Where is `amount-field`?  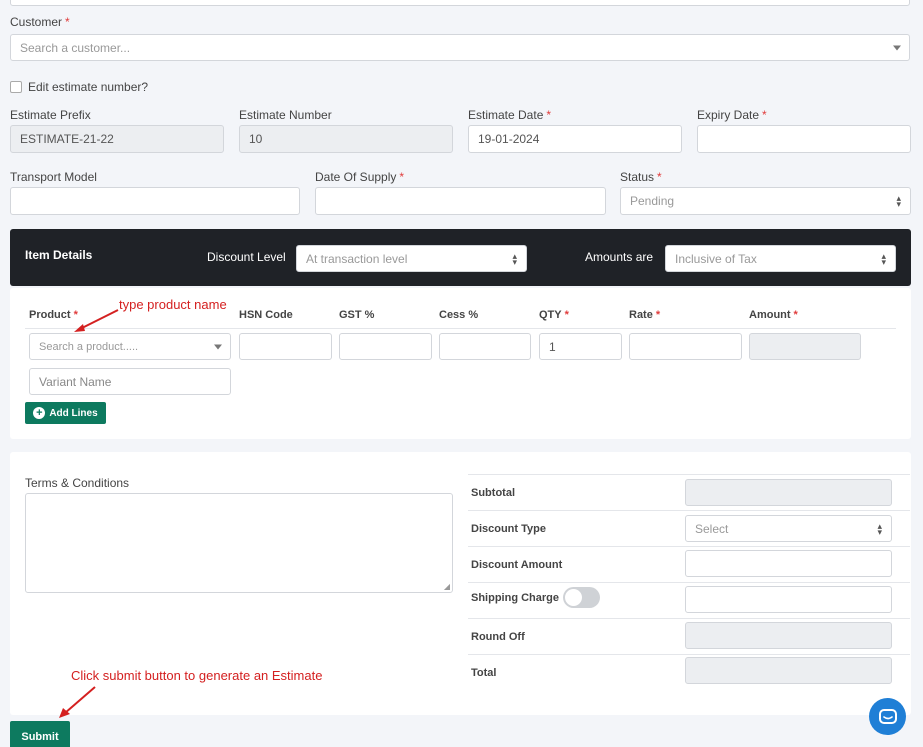 amount-field is located at coordinates (805, 346).